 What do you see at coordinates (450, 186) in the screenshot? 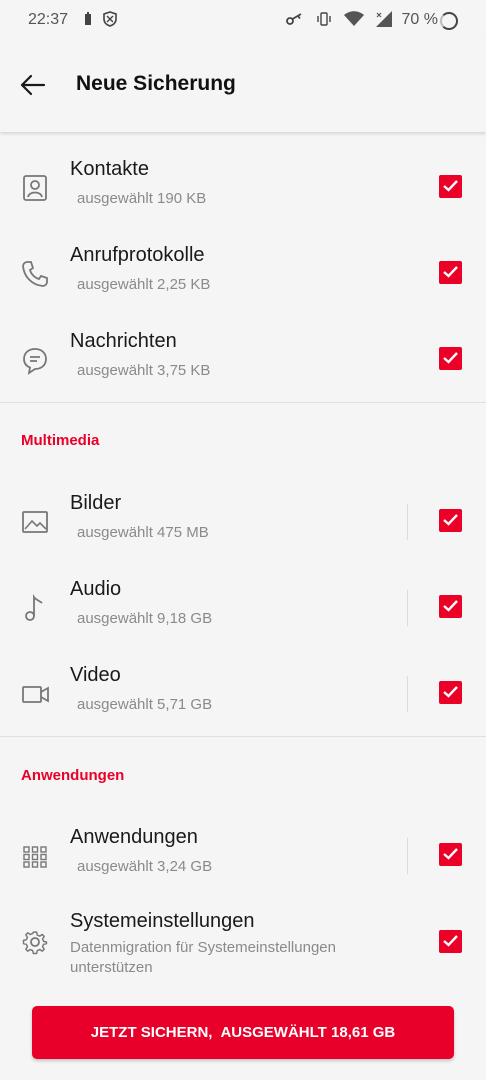
I see `checkbox-kontakte` at bounding box center [450, 186].